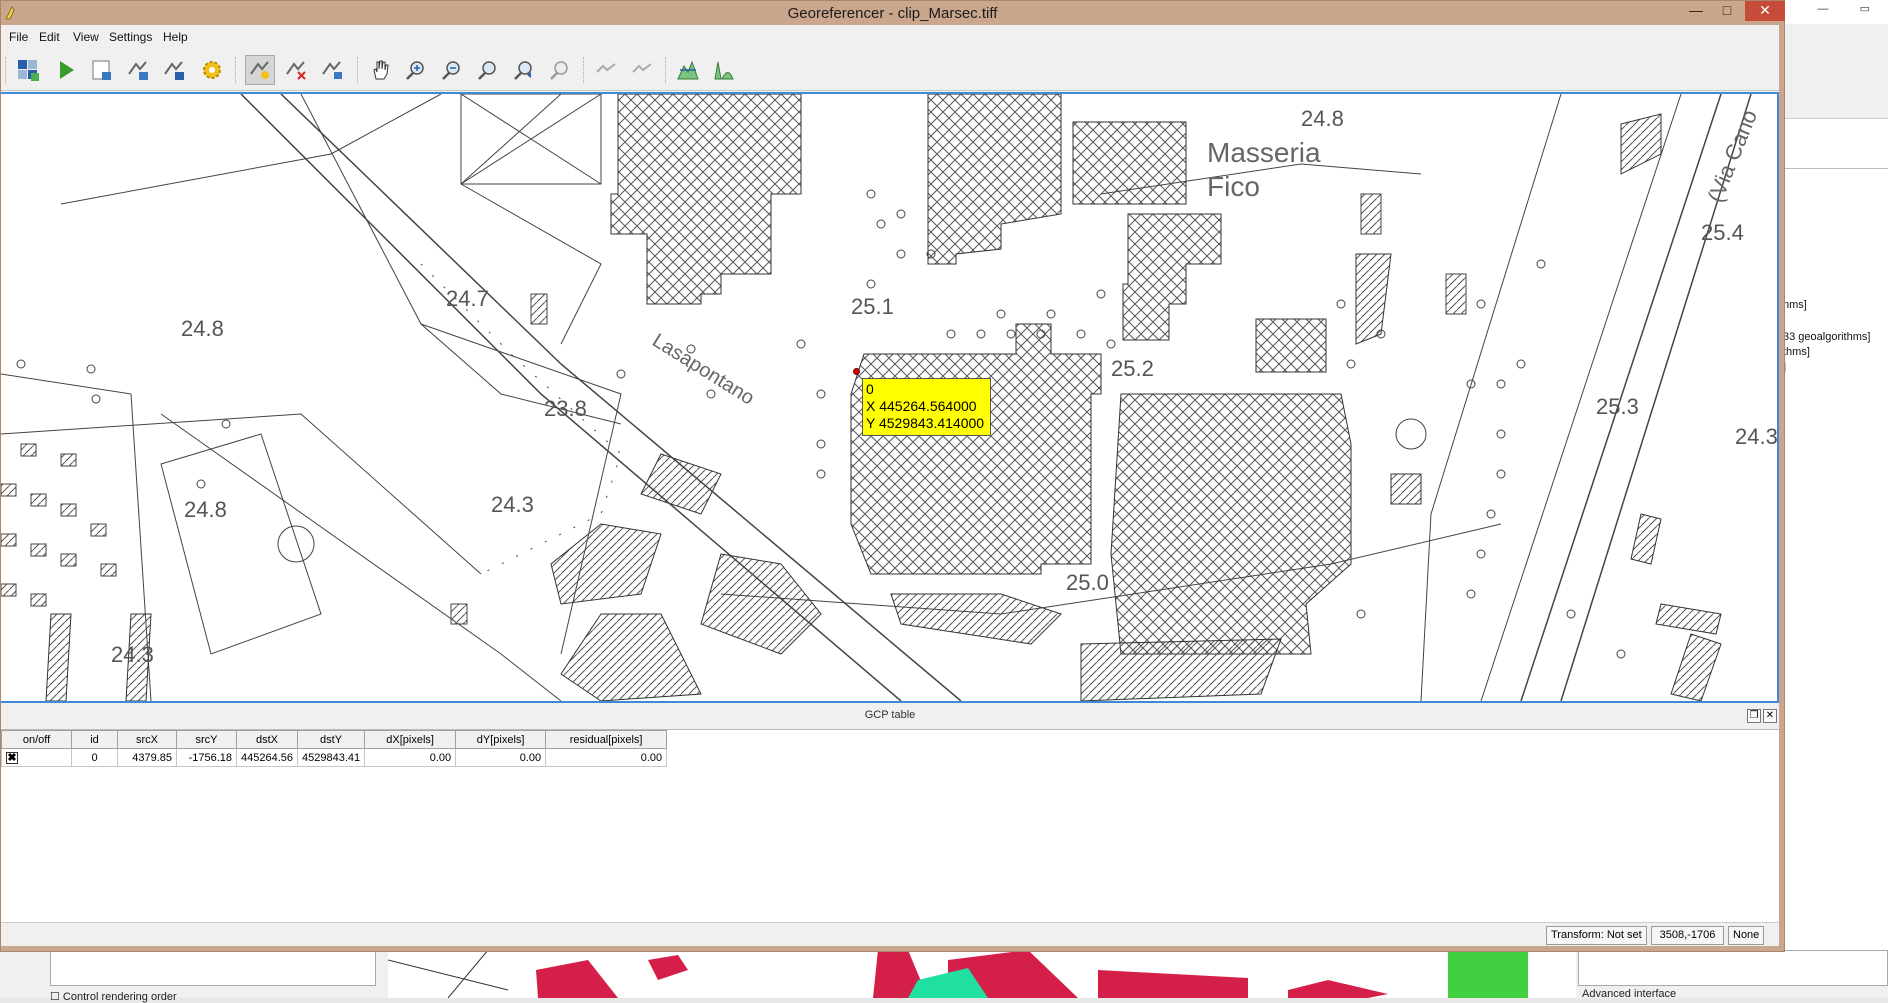  Describe the element at coordinates (1233, 186) in the screenshot. I see `place-label: Fico` at that location.